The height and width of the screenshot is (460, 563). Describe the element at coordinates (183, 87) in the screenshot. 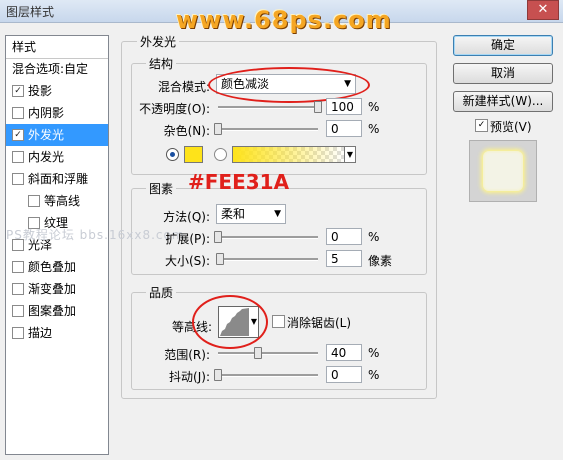

I see `blend-mode-label: 混合模式:` at that location.